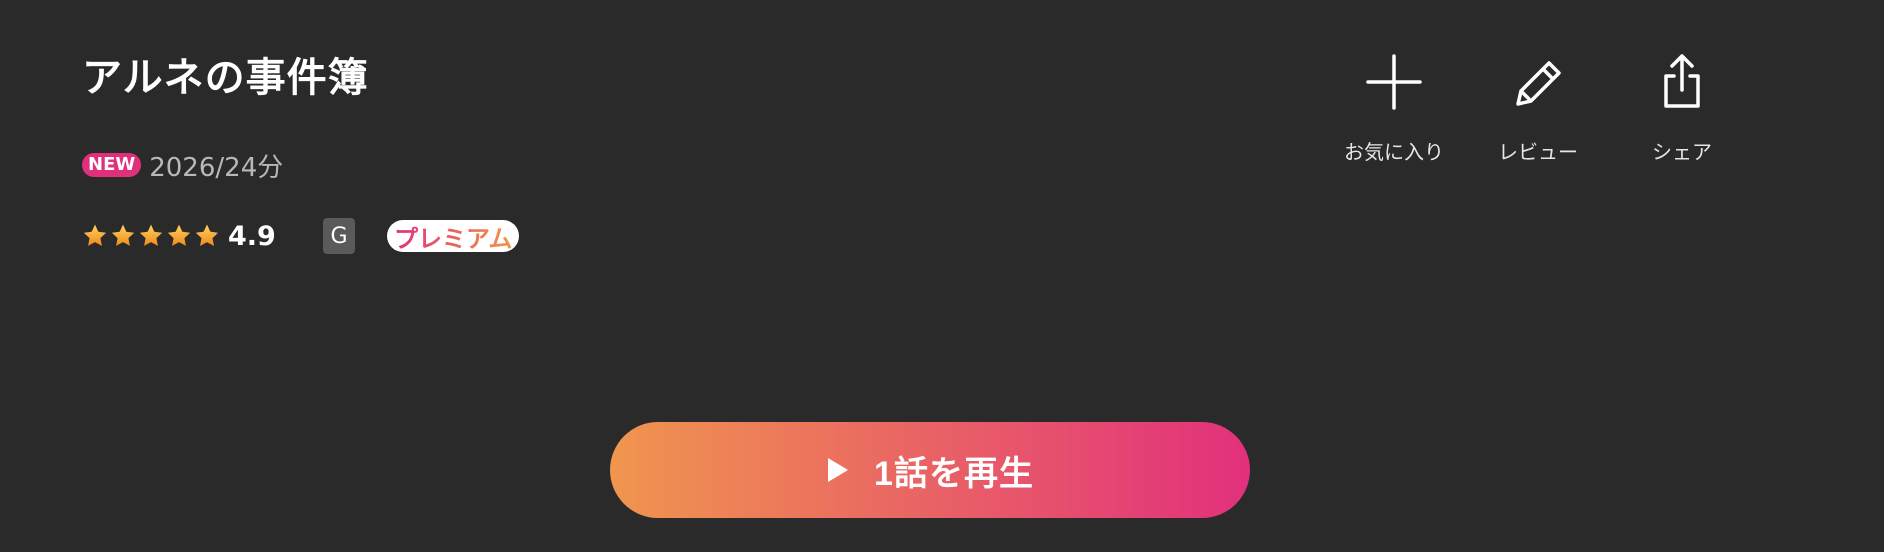 The height and width of the screenshot is (552, 1884). I want to click on favorite-button: お気に入り, so click(1394, 107).